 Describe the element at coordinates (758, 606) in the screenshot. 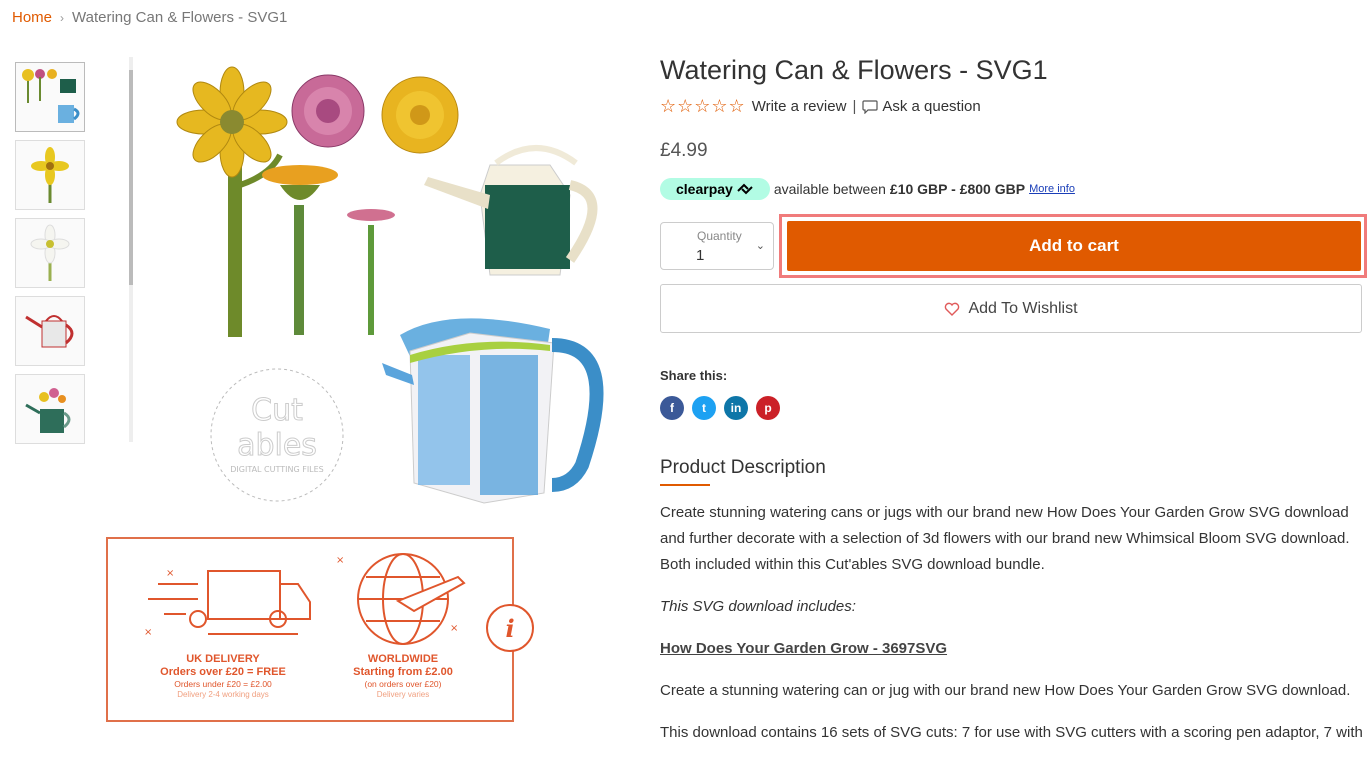

I see `description-includes: This SVG download includes:` at that location.